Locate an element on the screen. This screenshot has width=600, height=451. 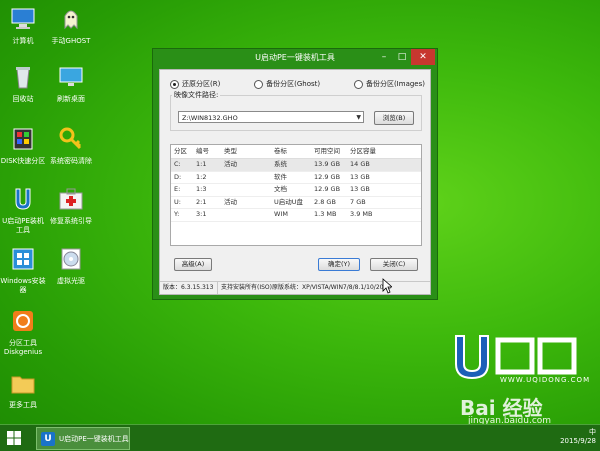
column-header: 分区 is located at coordinates (183, 151).